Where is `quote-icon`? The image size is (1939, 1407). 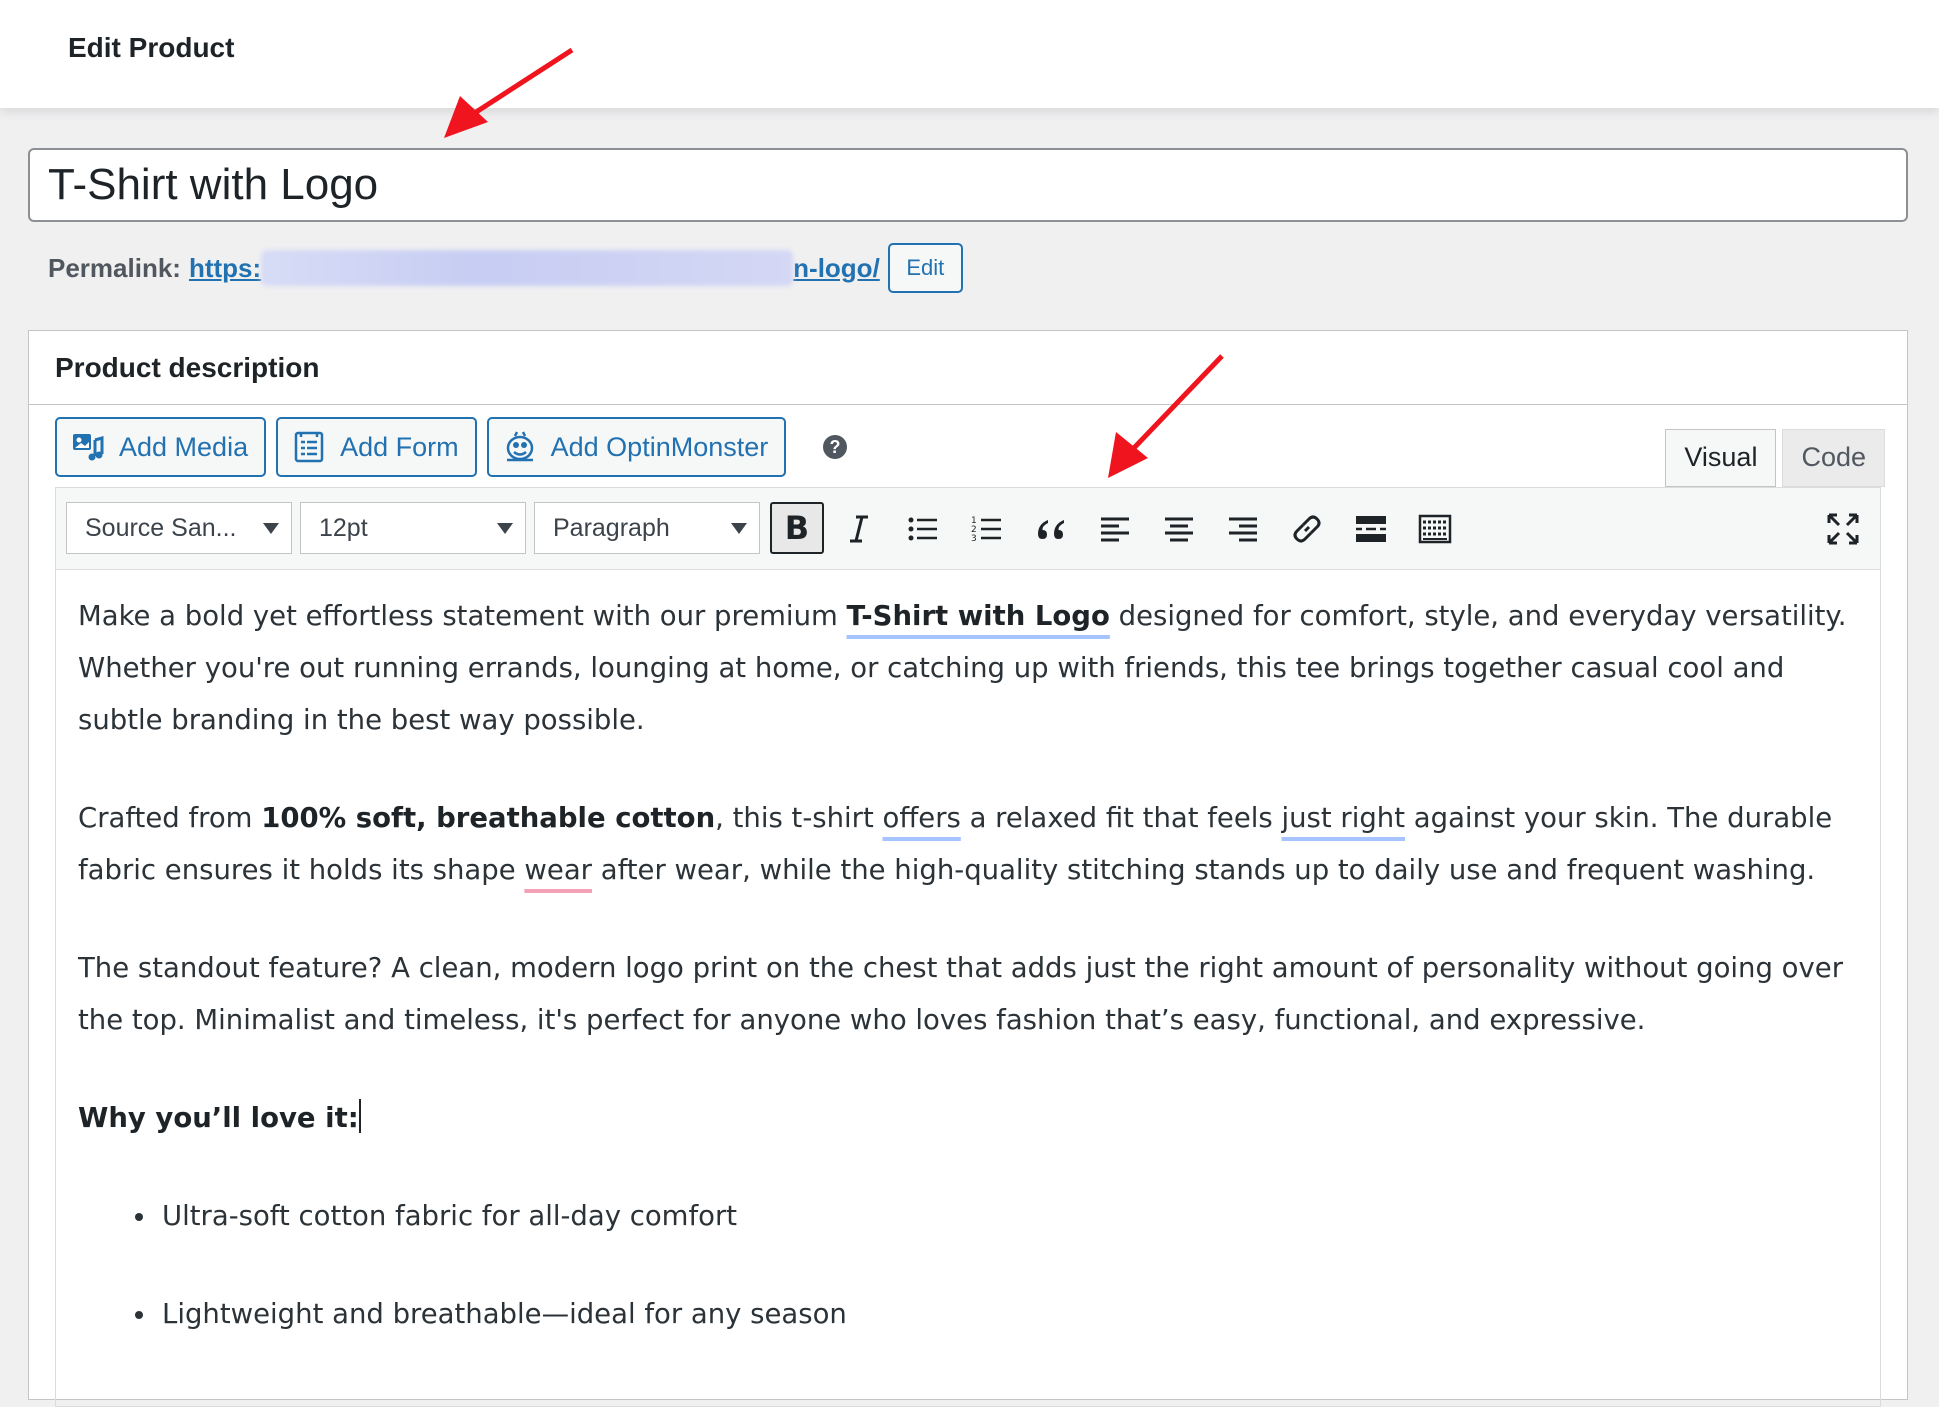
quote-icon is located at coordinates (1051, 529).